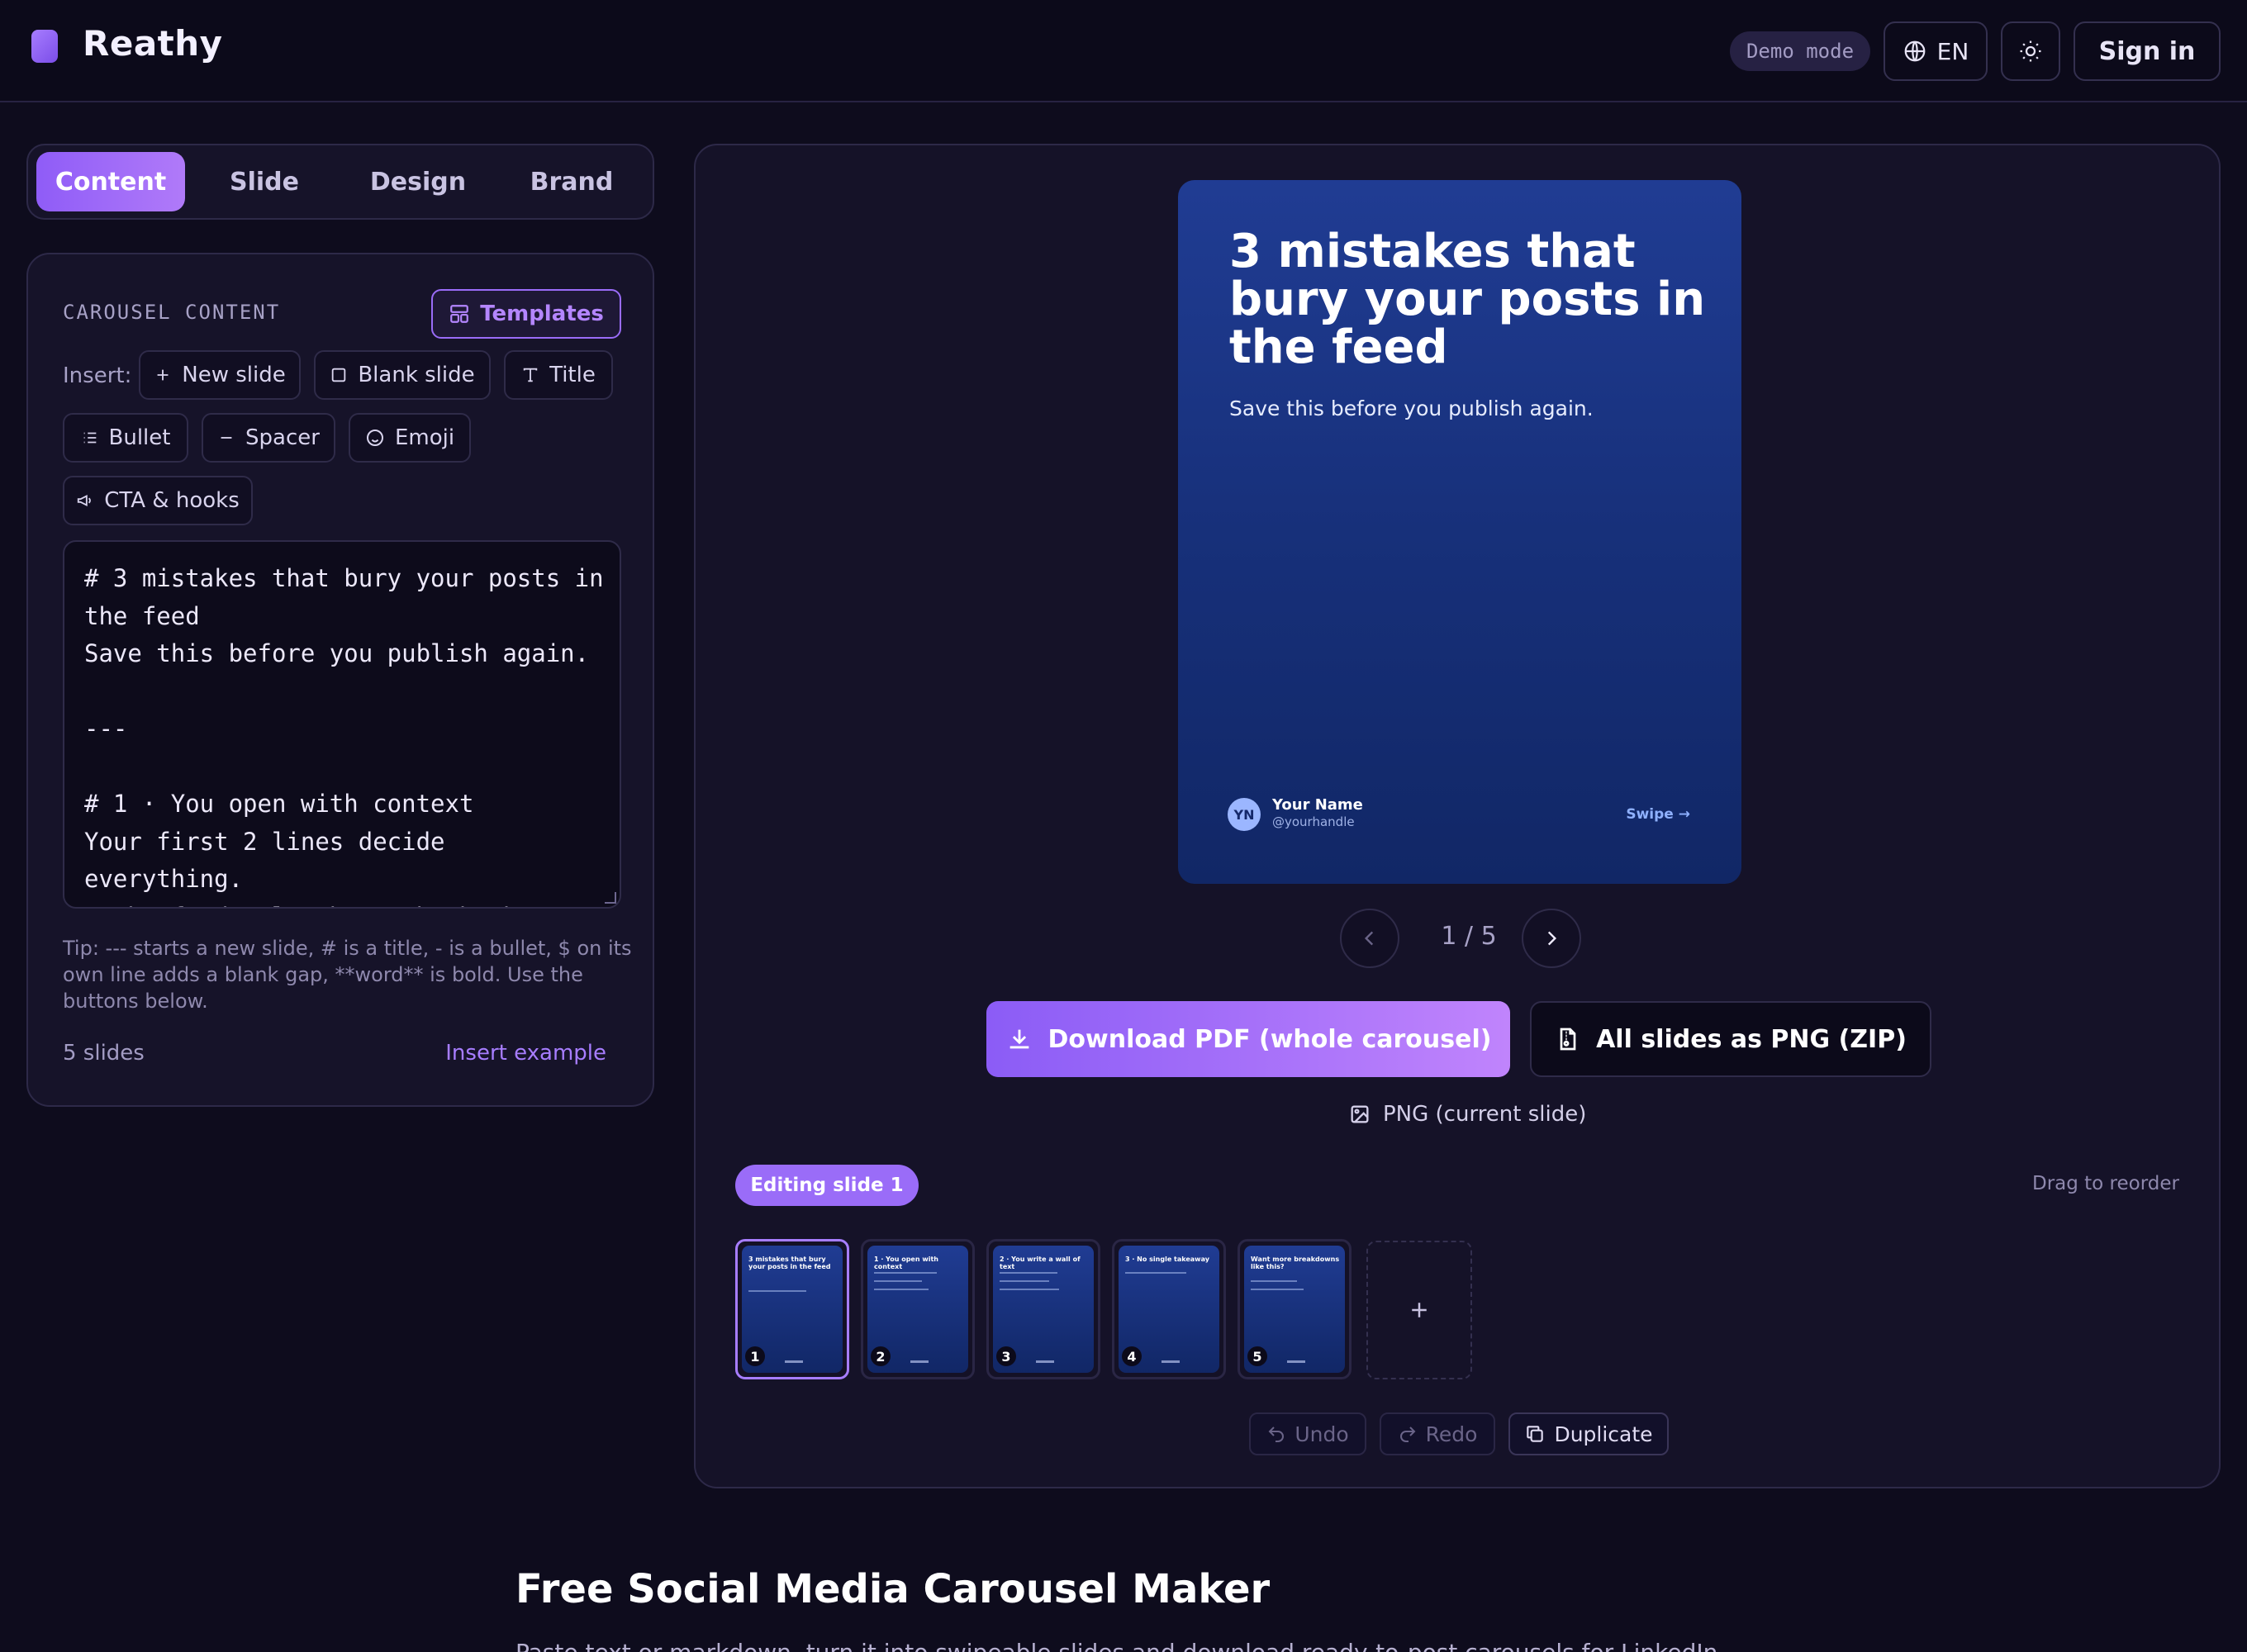 This screenshot has width=2247, height=1652. What do you see at coordinates (153, 43) in the screenshot?
I see `app-name: Reathy` at bounding box center [153, 43].